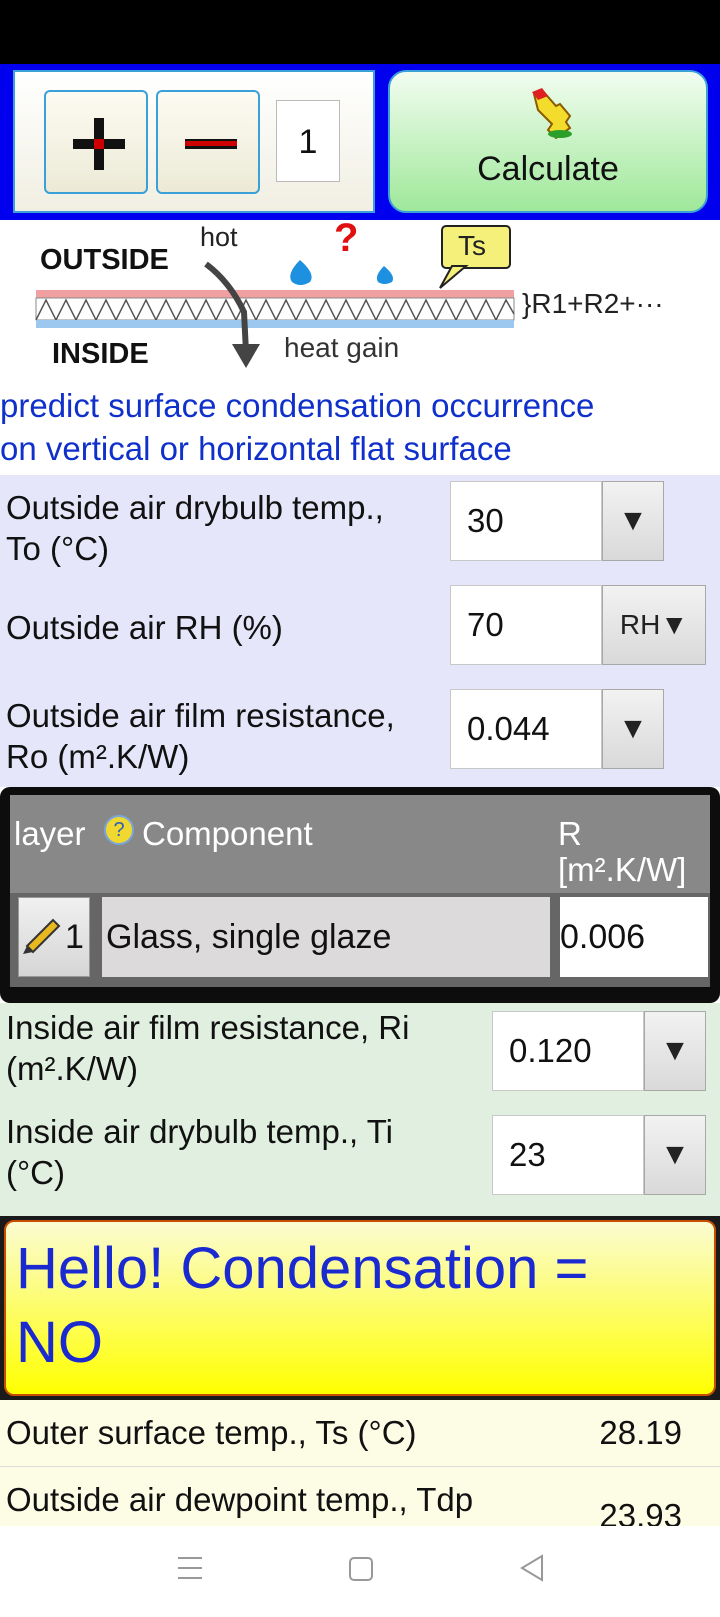 The width and height of the screenshot is (720, 1617). I want to click on component-cell: Glass, single glaze, so click(326, 937).